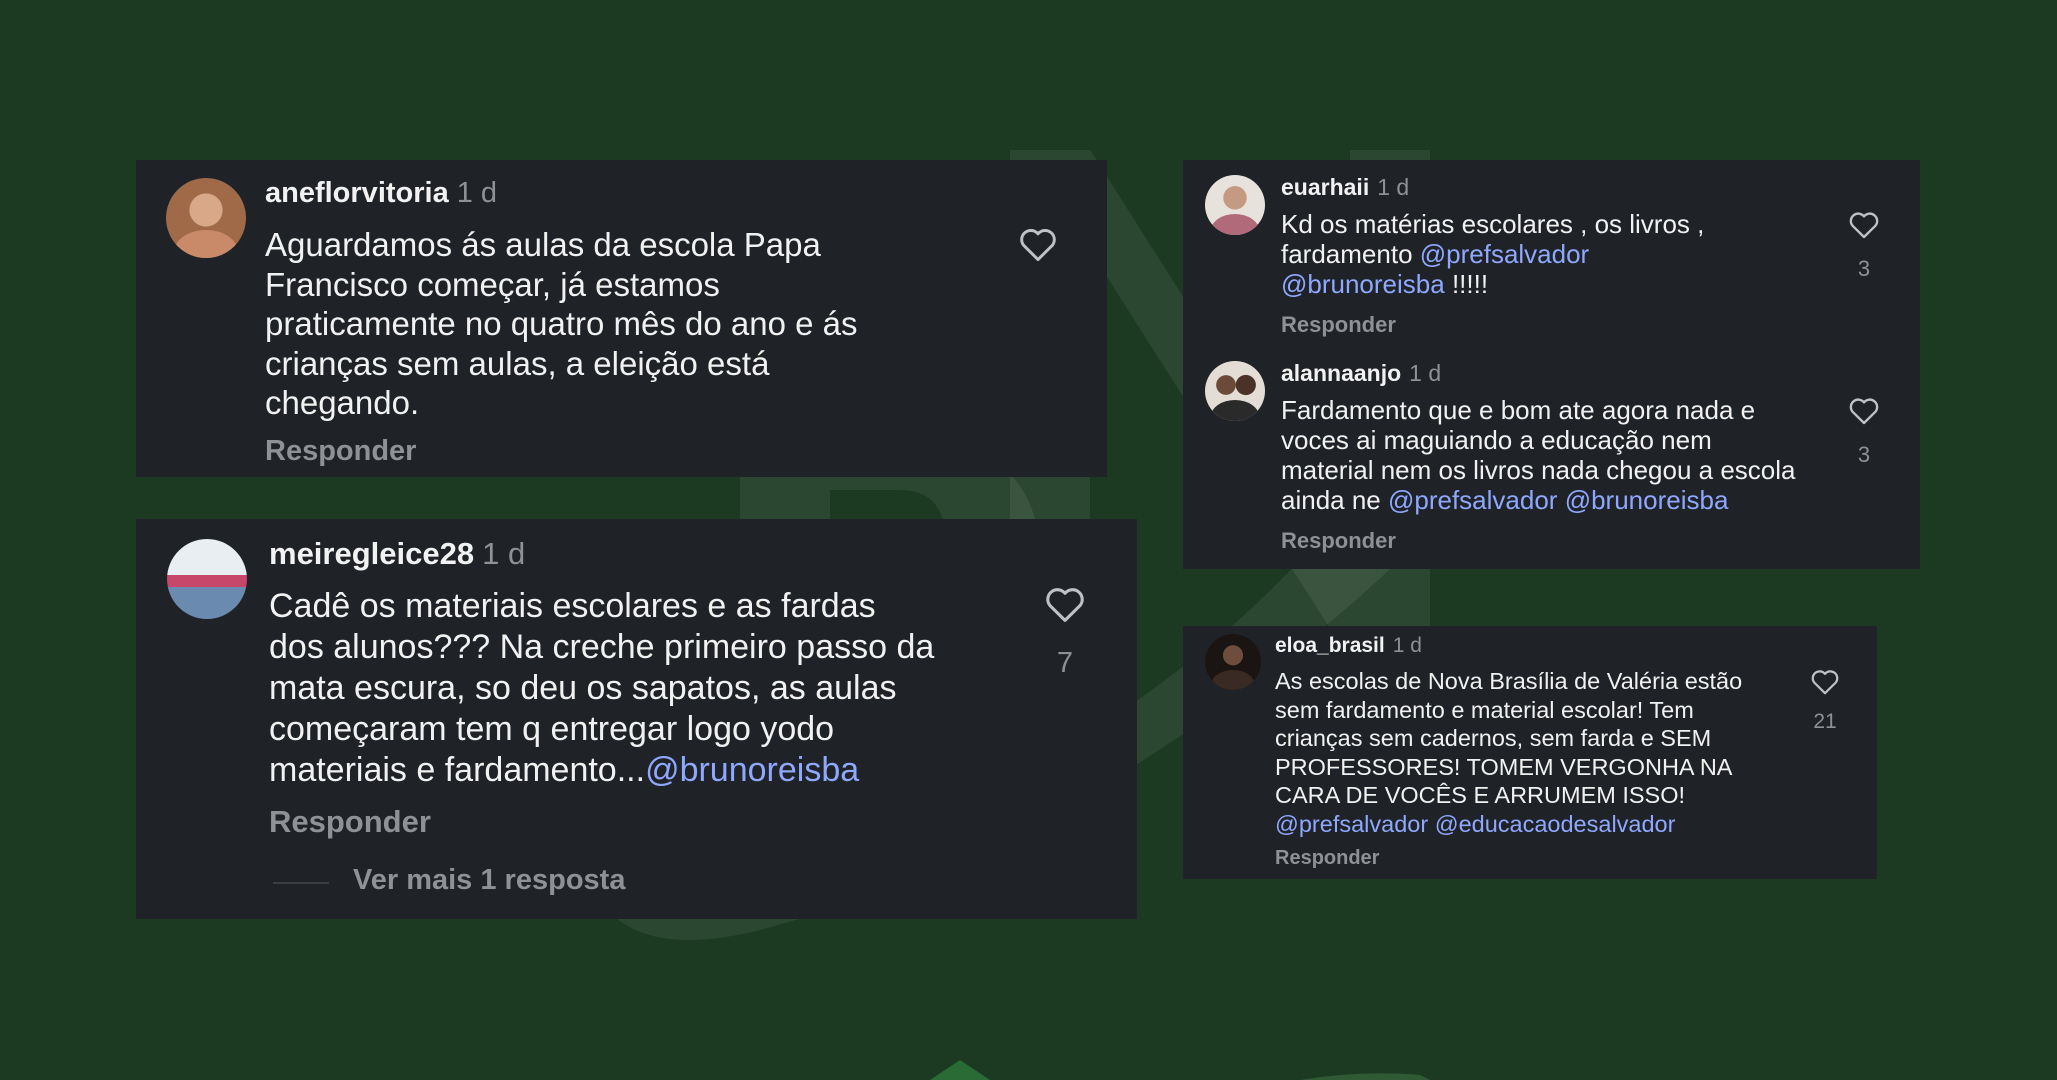  I want to click on comment-text-line: chegando., so click(561, 403).